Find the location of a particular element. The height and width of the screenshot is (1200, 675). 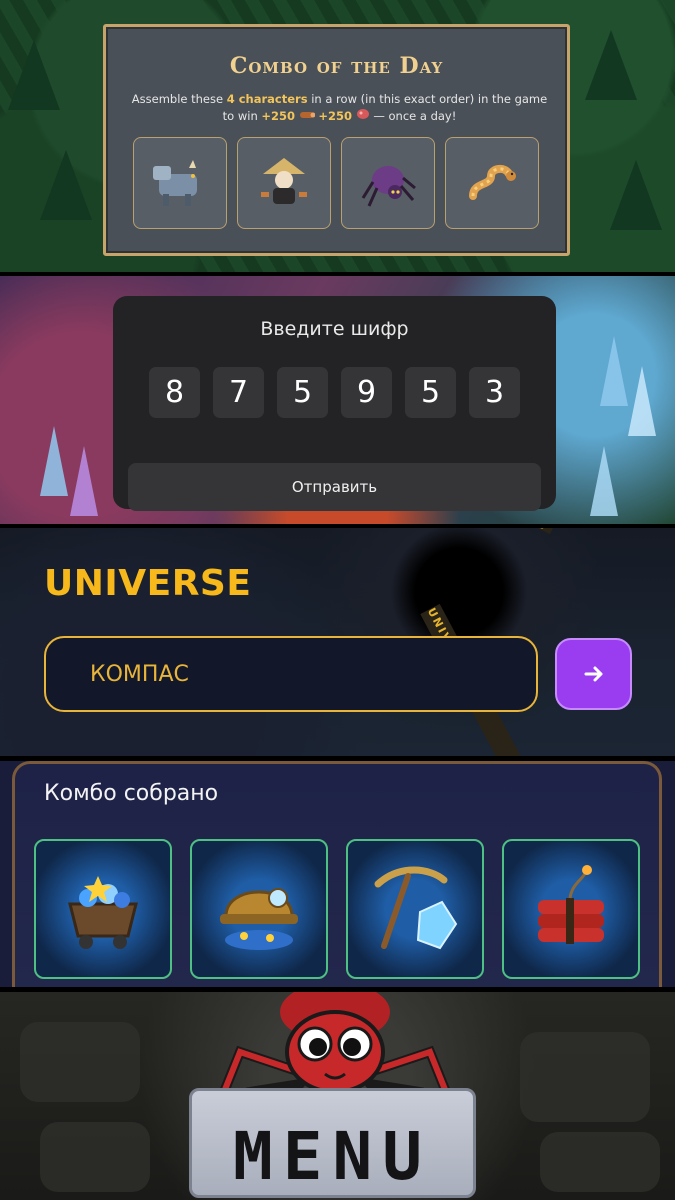

log-icon is located at coordinates (307, 115).